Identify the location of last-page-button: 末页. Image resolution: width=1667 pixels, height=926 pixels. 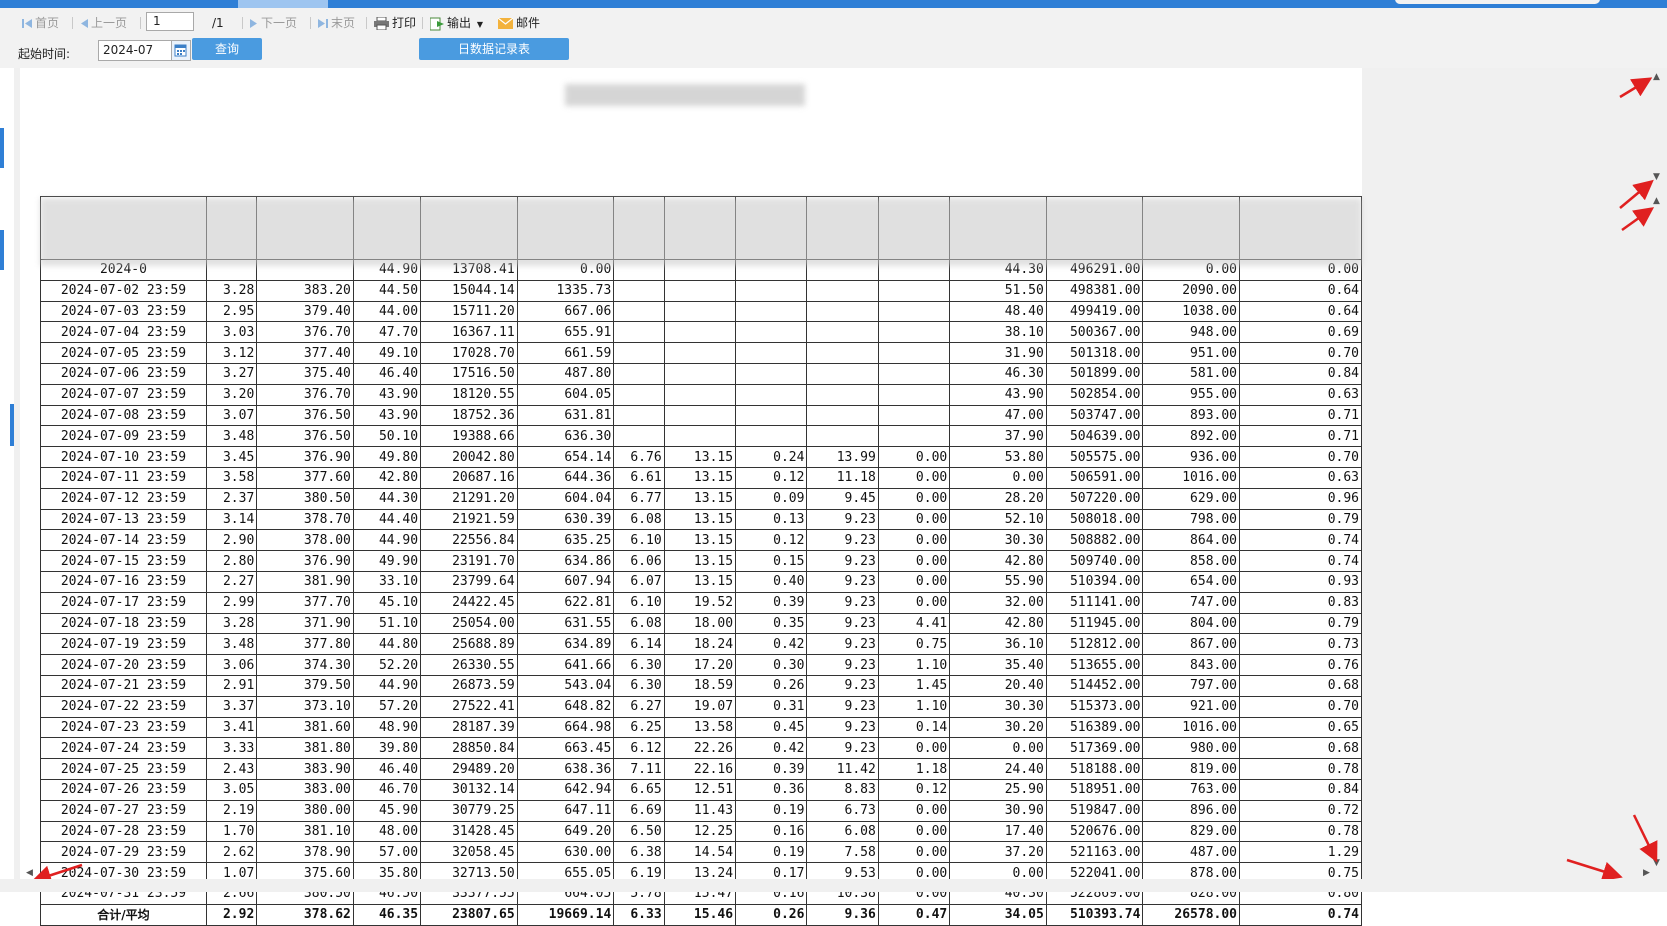
(336, 23).